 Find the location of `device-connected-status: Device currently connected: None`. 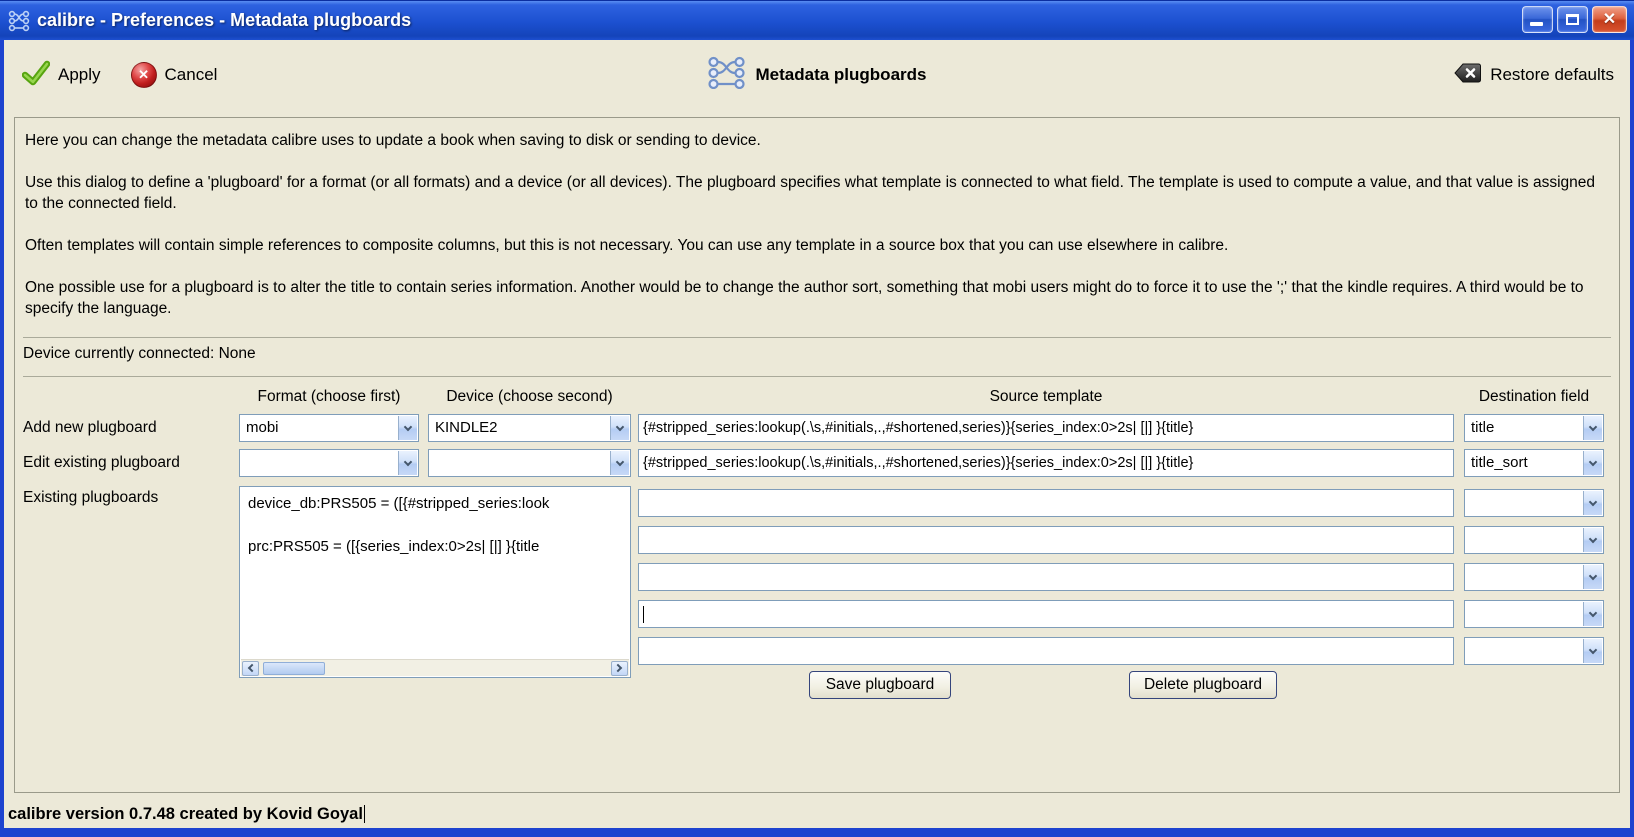

device-connected-status: Device currently connected: None is located at coordinates (139, 353).